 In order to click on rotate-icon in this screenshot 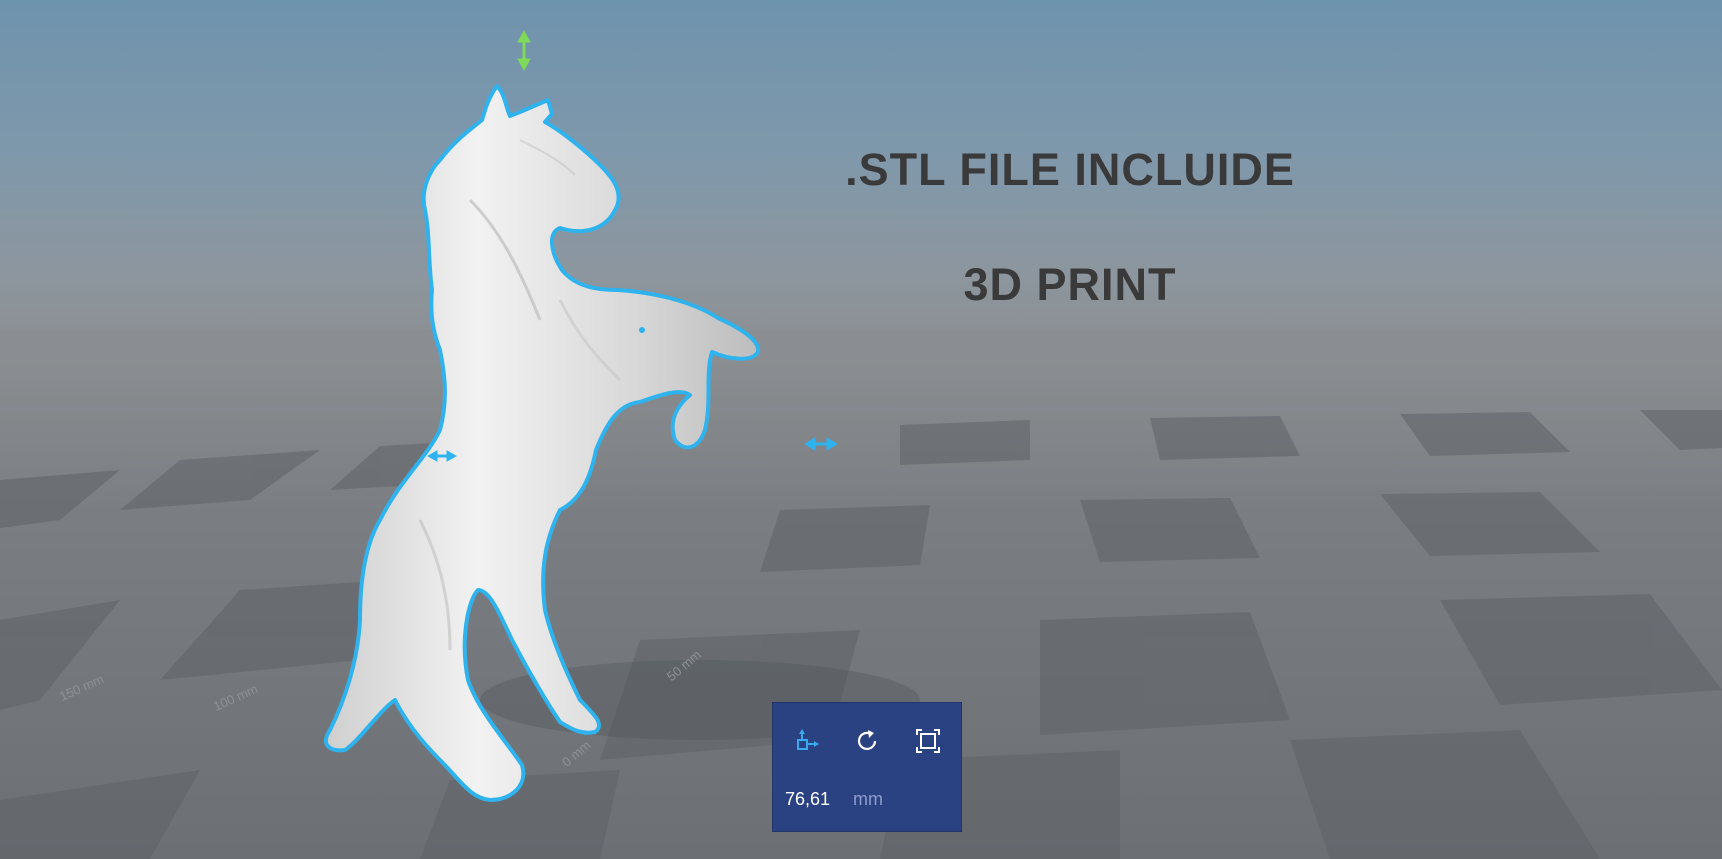, I will do `click(867, 740)`.